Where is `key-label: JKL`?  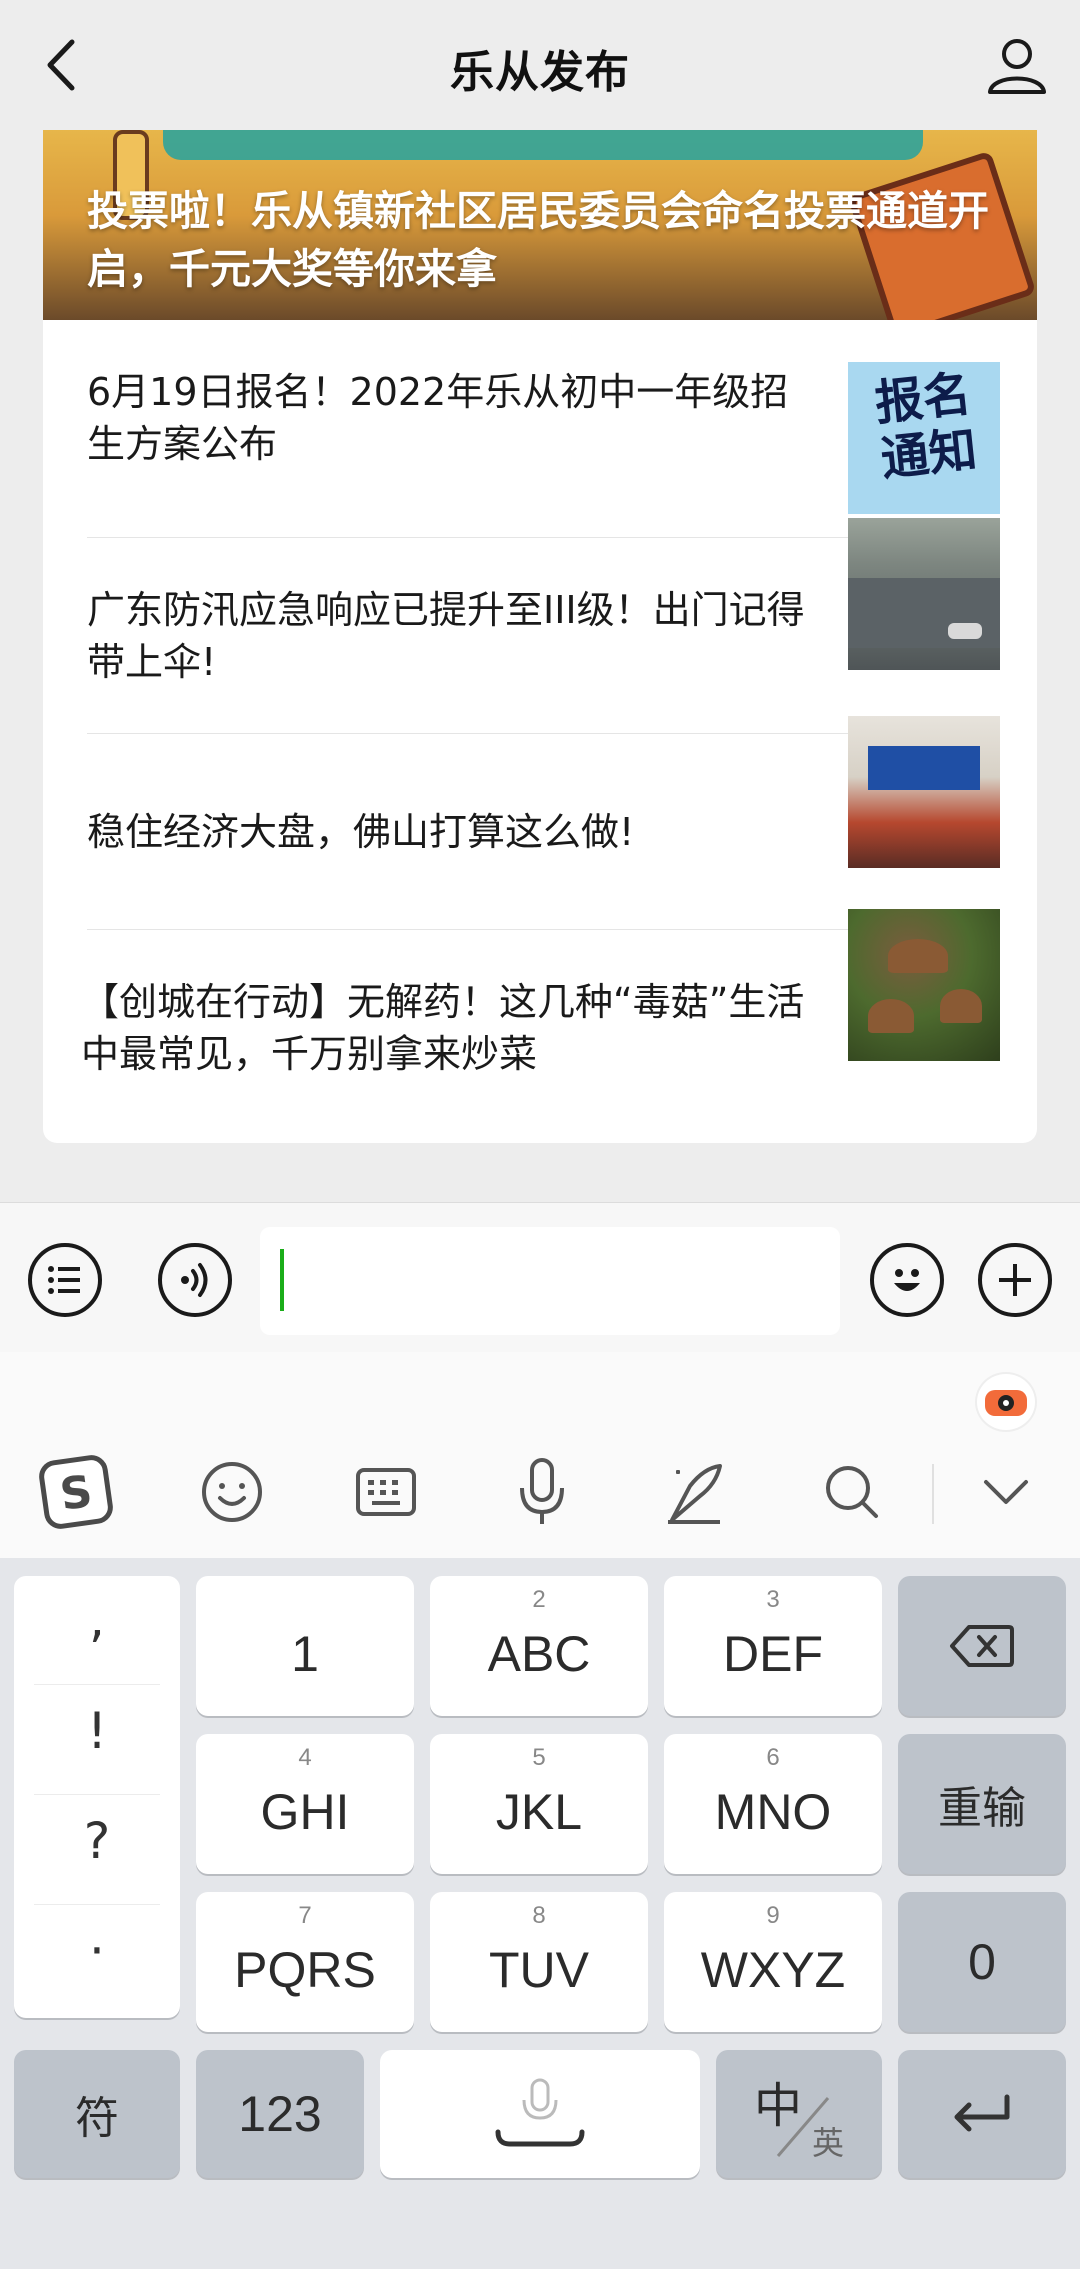
key-label: JKL is located at coordinates (539, 1812).